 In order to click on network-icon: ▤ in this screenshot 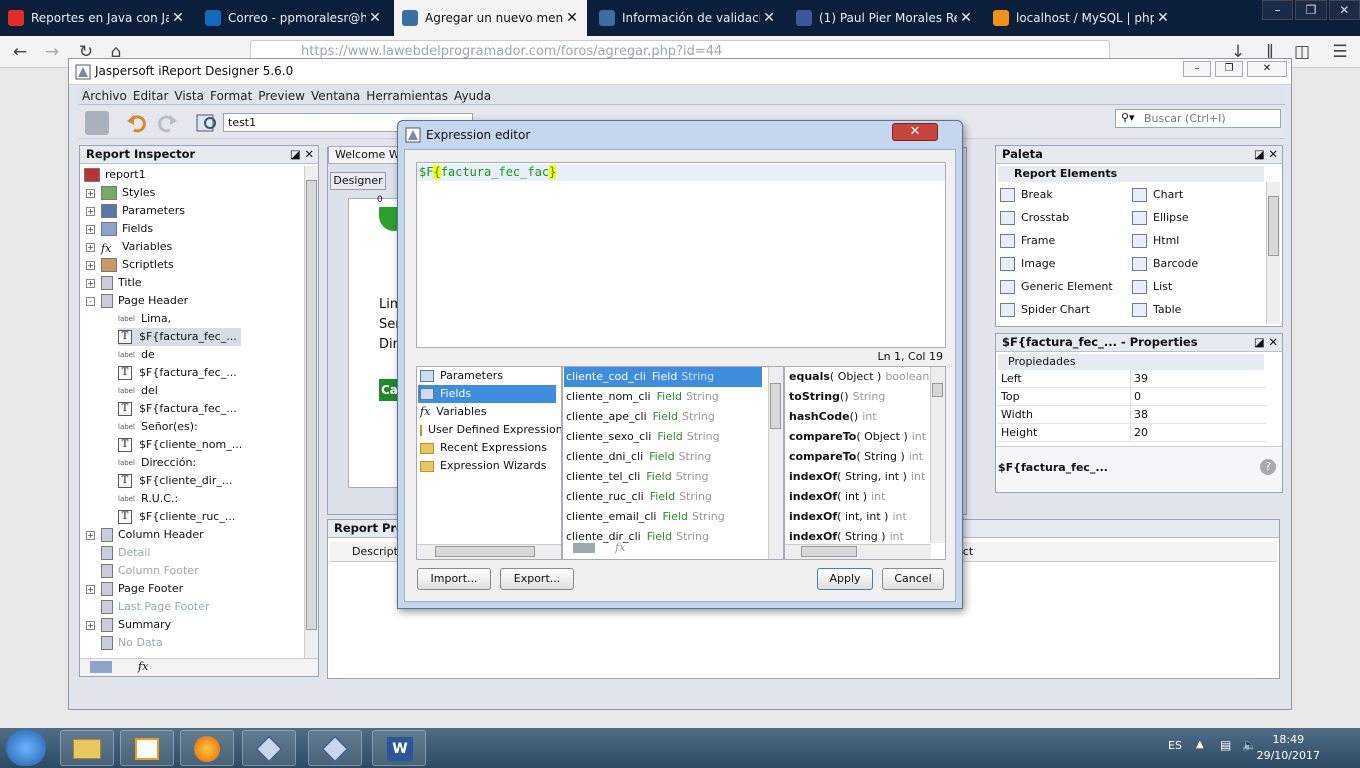, I will do `click(1225, 745)`.